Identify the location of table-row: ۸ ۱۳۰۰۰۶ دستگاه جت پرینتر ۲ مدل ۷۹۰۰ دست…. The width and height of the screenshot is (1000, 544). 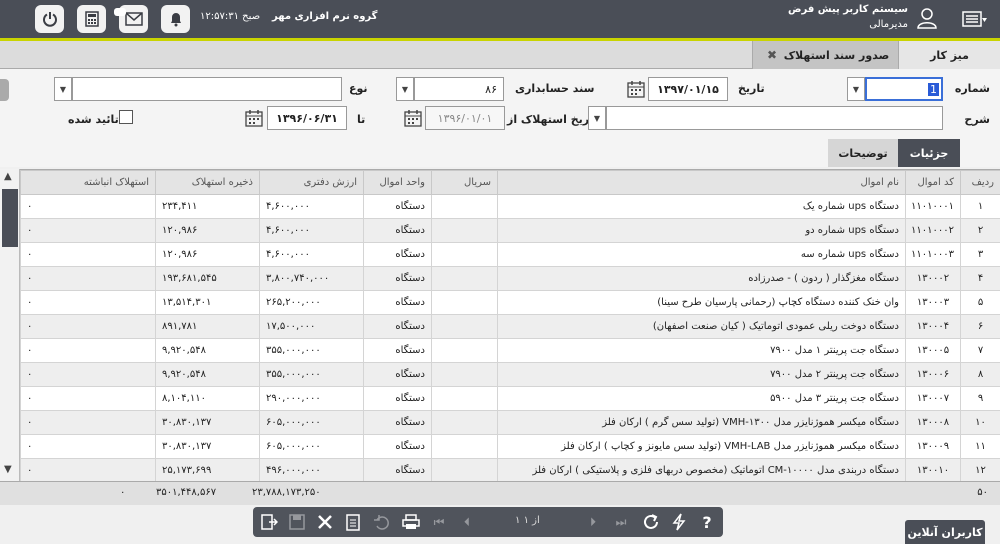
(510, 374).